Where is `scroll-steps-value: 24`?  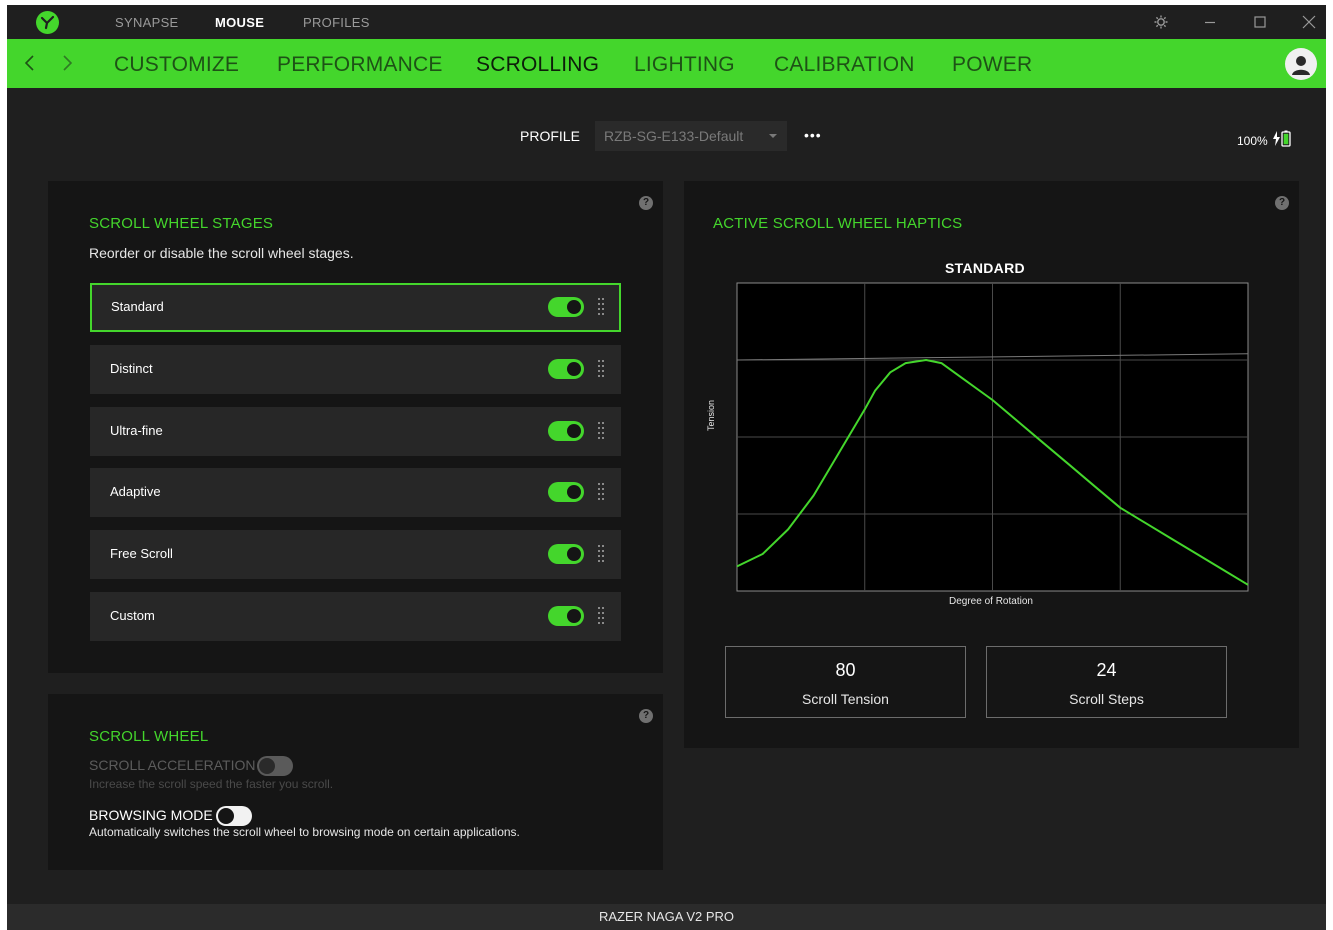 scroll-steps-value: 24 is located at coordinates (1106, 670).